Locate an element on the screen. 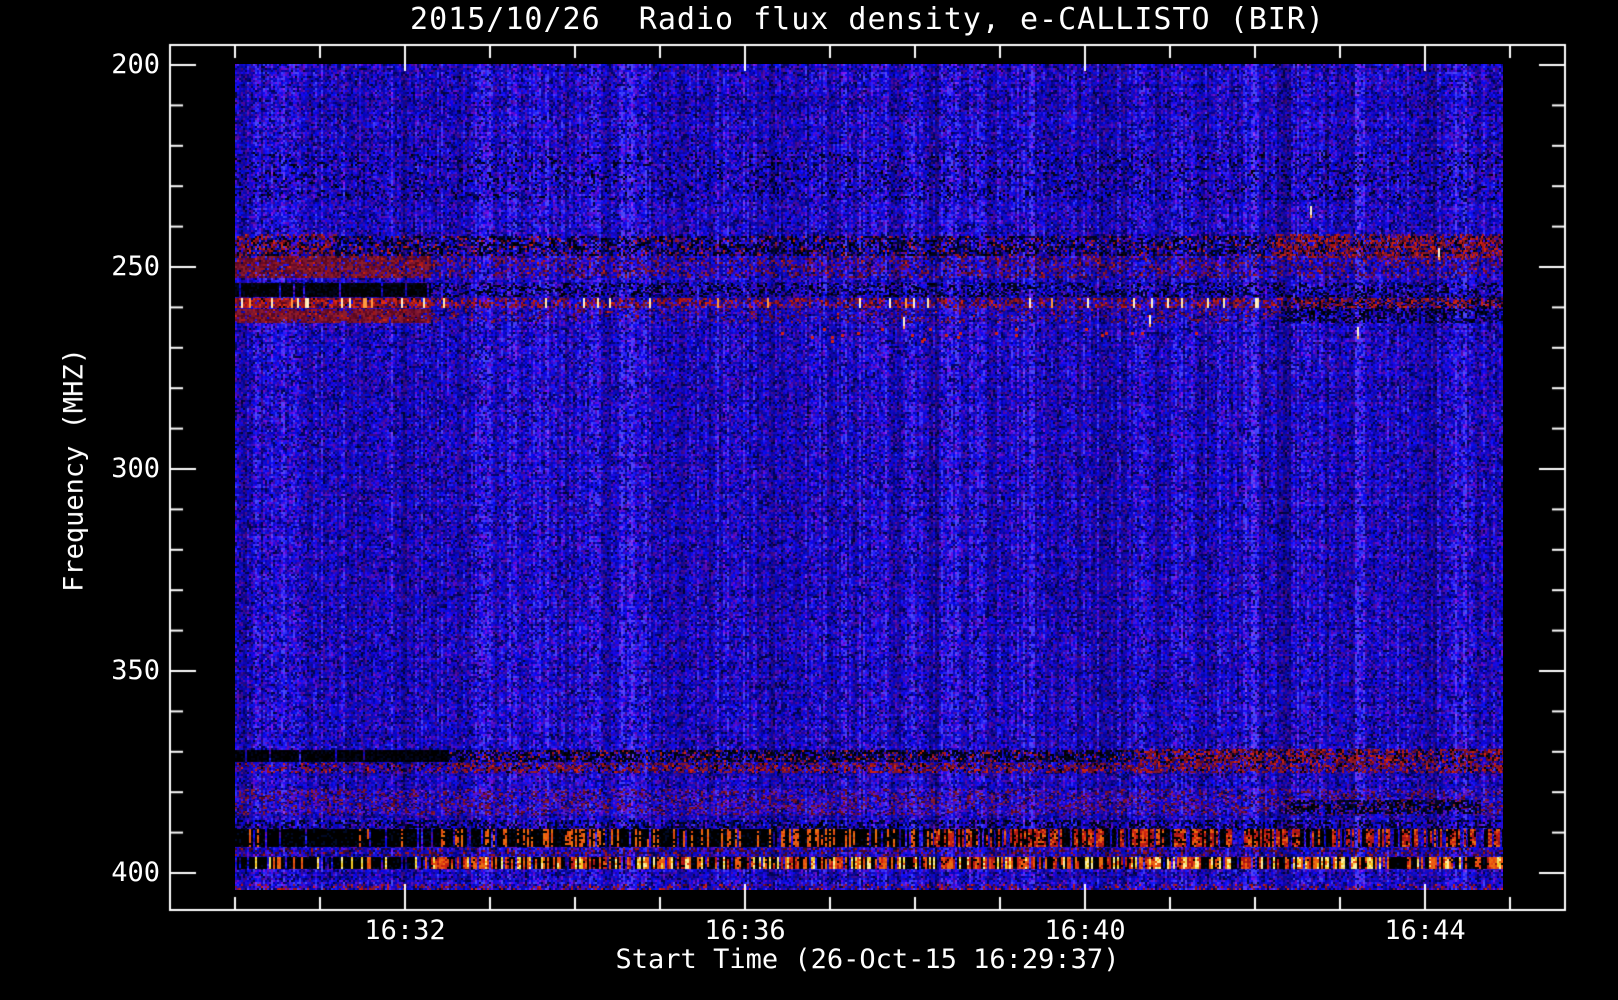 The height and width of the screenshot is (1000, 1618). x-tick-label-16-36: 16:36 is located at coordinates (745, 930).